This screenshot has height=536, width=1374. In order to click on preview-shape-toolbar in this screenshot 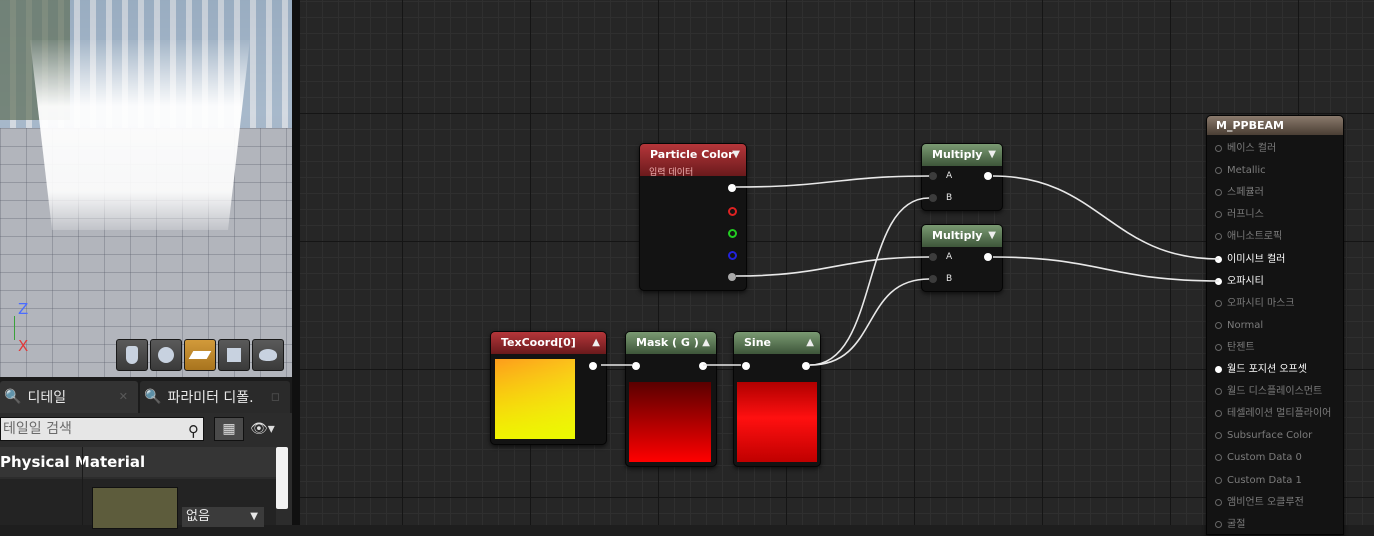, I will do `click(200, 355)`.